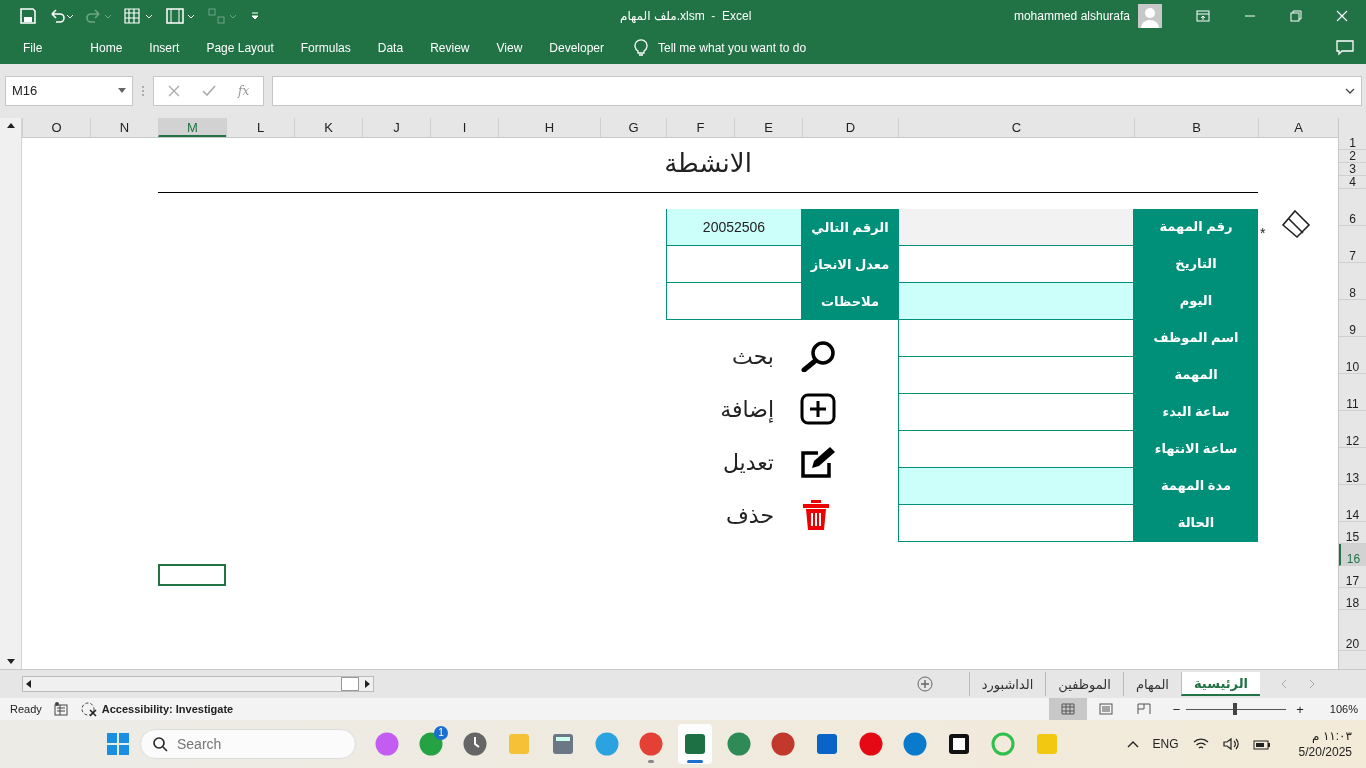  I want to click on restore-icon, so click(1296, 15).